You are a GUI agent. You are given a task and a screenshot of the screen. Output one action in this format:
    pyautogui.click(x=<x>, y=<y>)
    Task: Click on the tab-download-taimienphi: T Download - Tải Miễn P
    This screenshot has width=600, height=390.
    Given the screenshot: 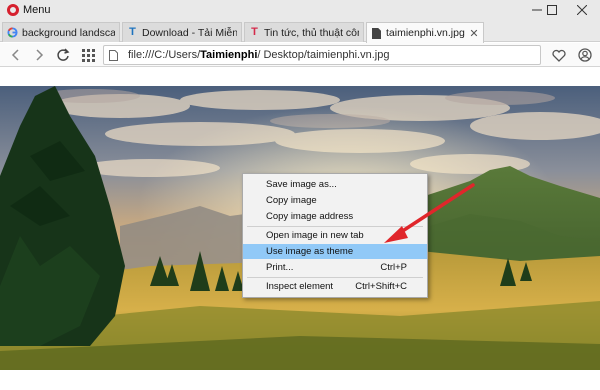 What is the action you would take?
    pyautogui.click(x=182, y=32)
    